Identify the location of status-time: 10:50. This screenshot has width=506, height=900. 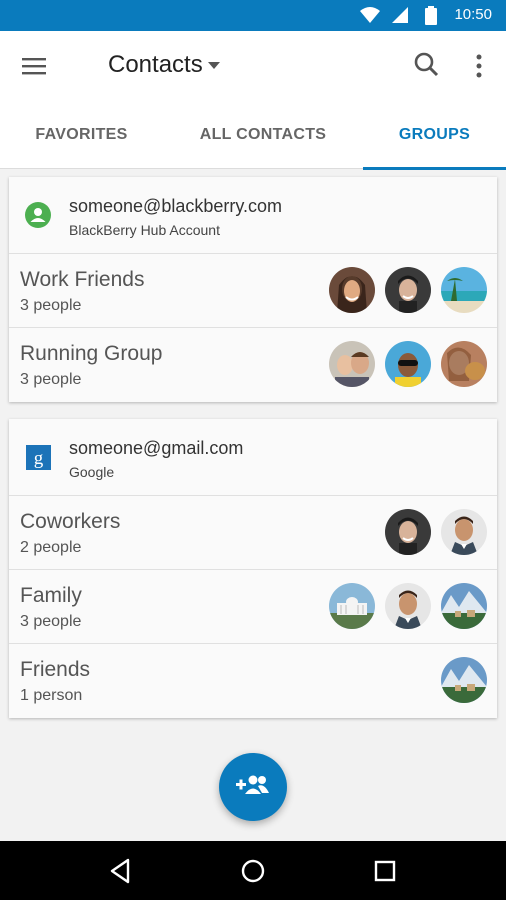
(473, 14).